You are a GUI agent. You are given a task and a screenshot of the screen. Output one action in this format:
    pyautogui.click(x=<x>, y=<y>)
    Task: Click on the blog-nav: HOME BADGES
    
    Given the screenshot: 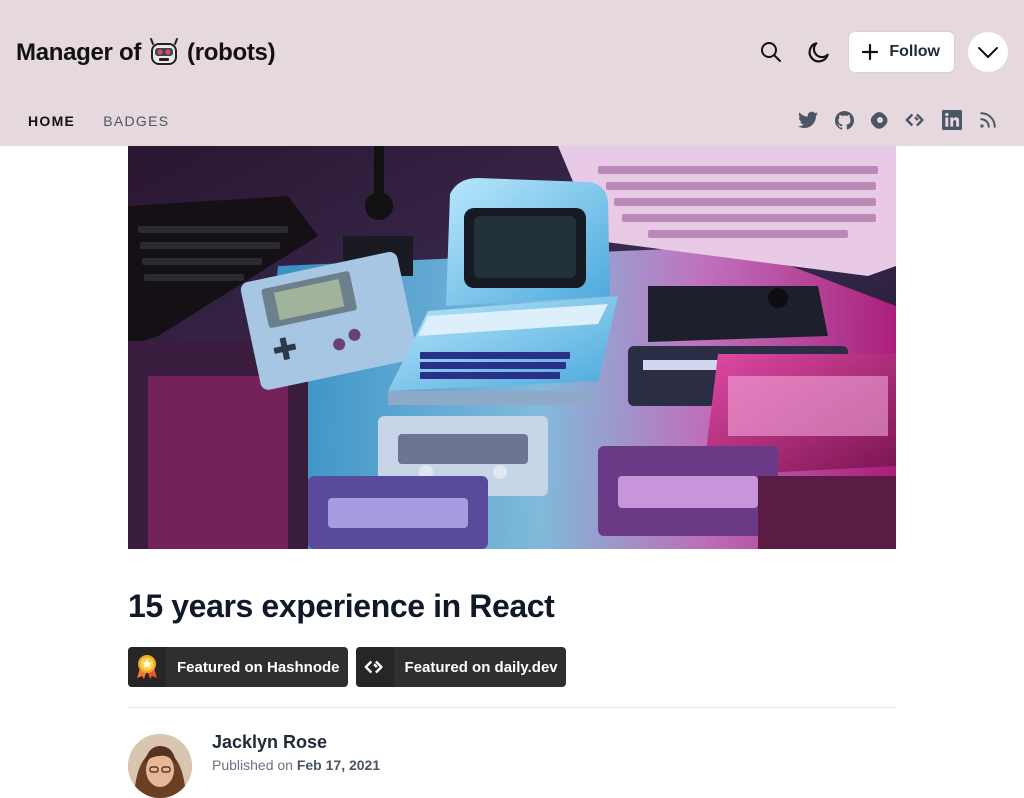 What is the action you would take?
    pyautogui.click(x=112, y=121)
    